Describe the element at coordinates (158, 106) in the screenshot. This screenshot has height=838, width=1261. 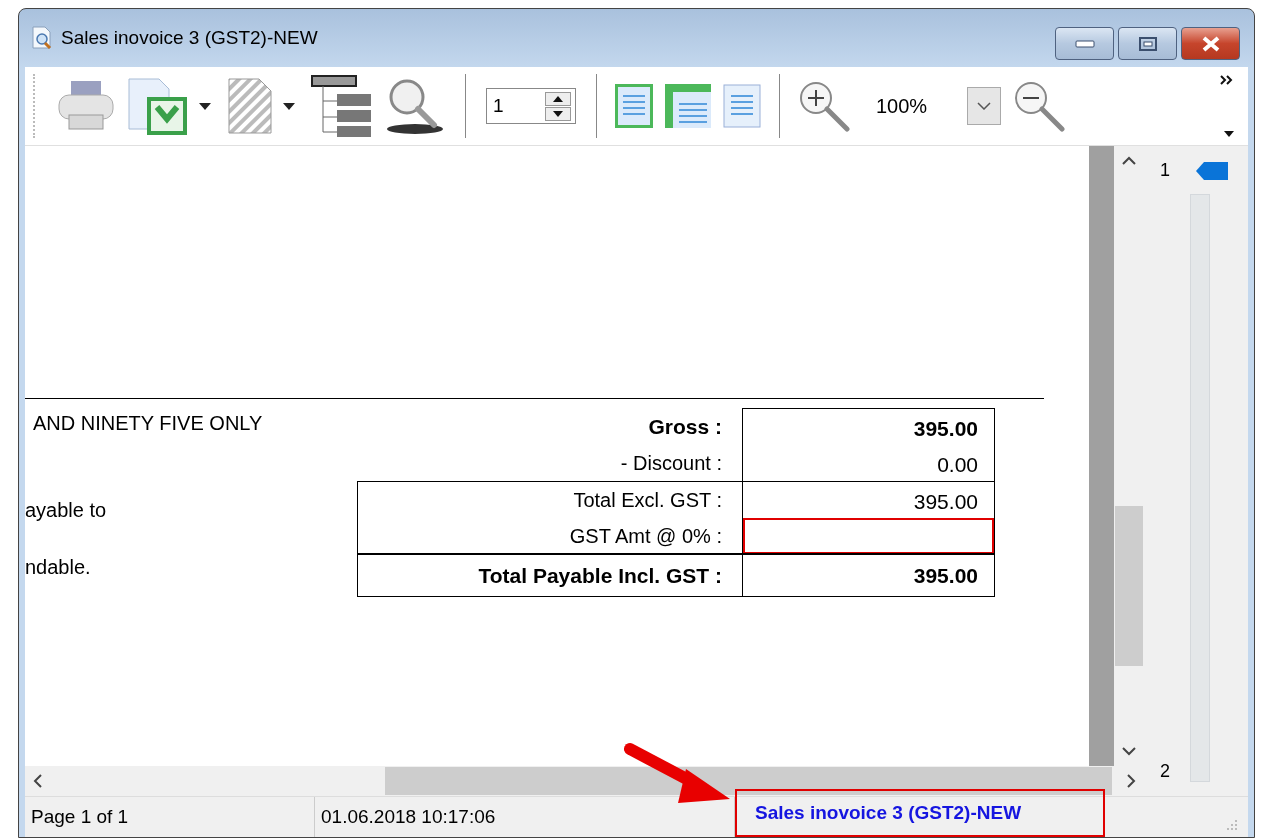
I see `document-arrow-icon` at that location.